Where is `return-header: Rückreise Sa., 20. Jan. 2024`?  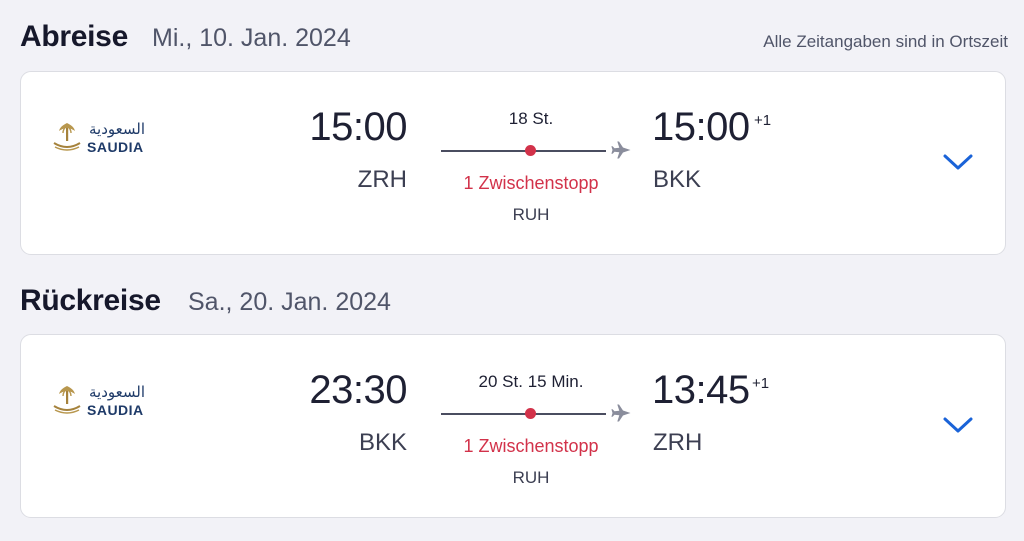
return-header: Rückreise Sa., 20. Jan. 2024 is located at coordinates (514, 302).